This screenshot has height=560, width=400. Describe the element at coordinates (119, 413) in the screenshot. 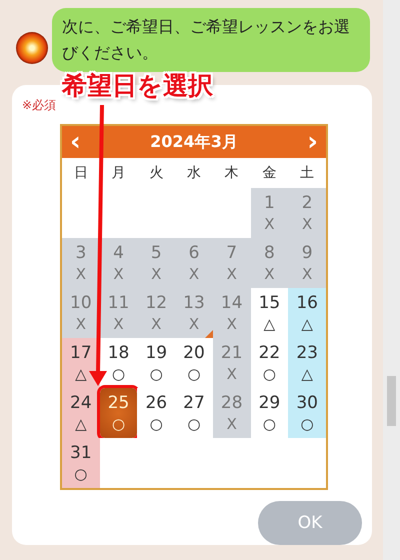

I see `date-cell: 25 ○` at that location.